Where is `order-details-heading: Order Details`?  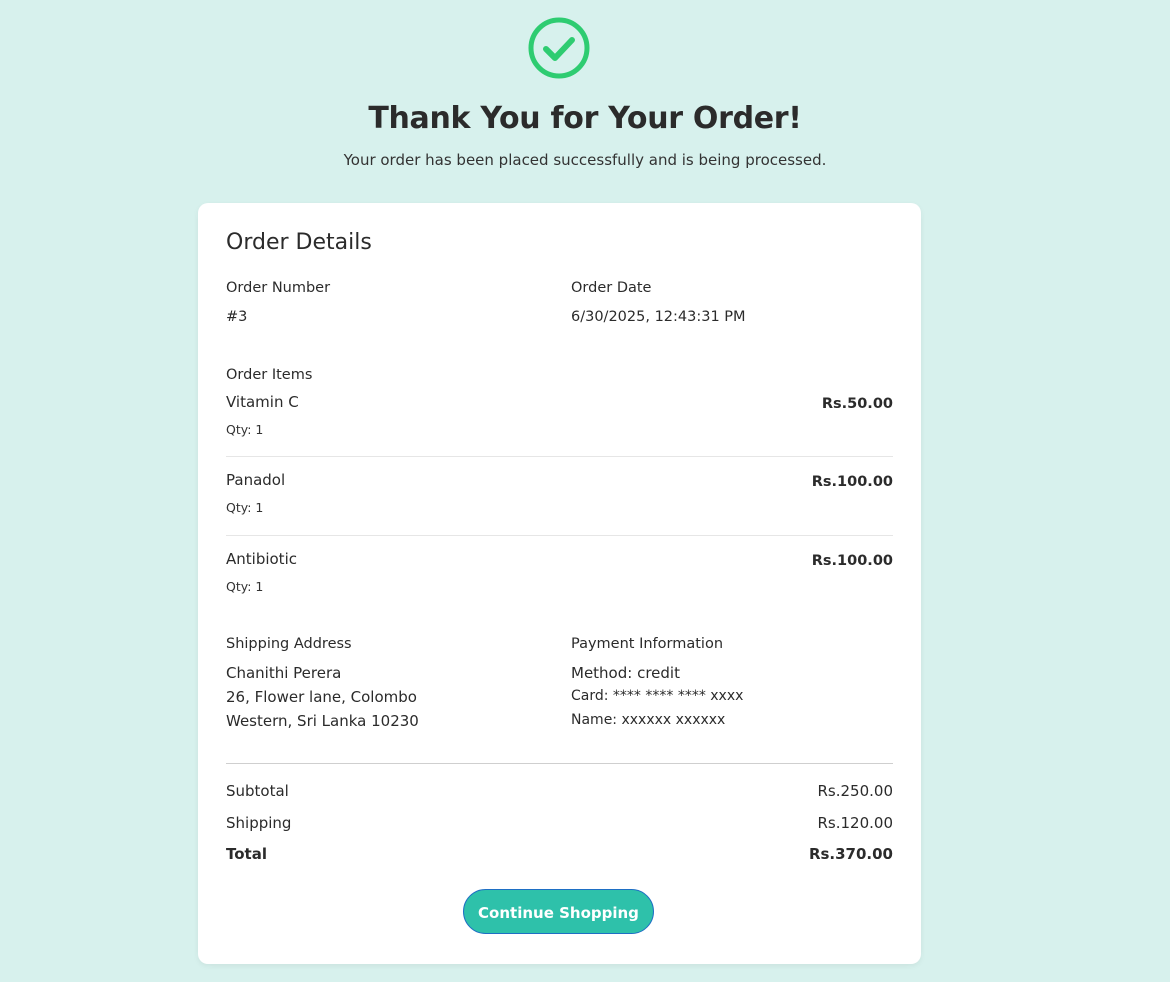 order-details-heading: Order Details is located at coordinates (299, 242).